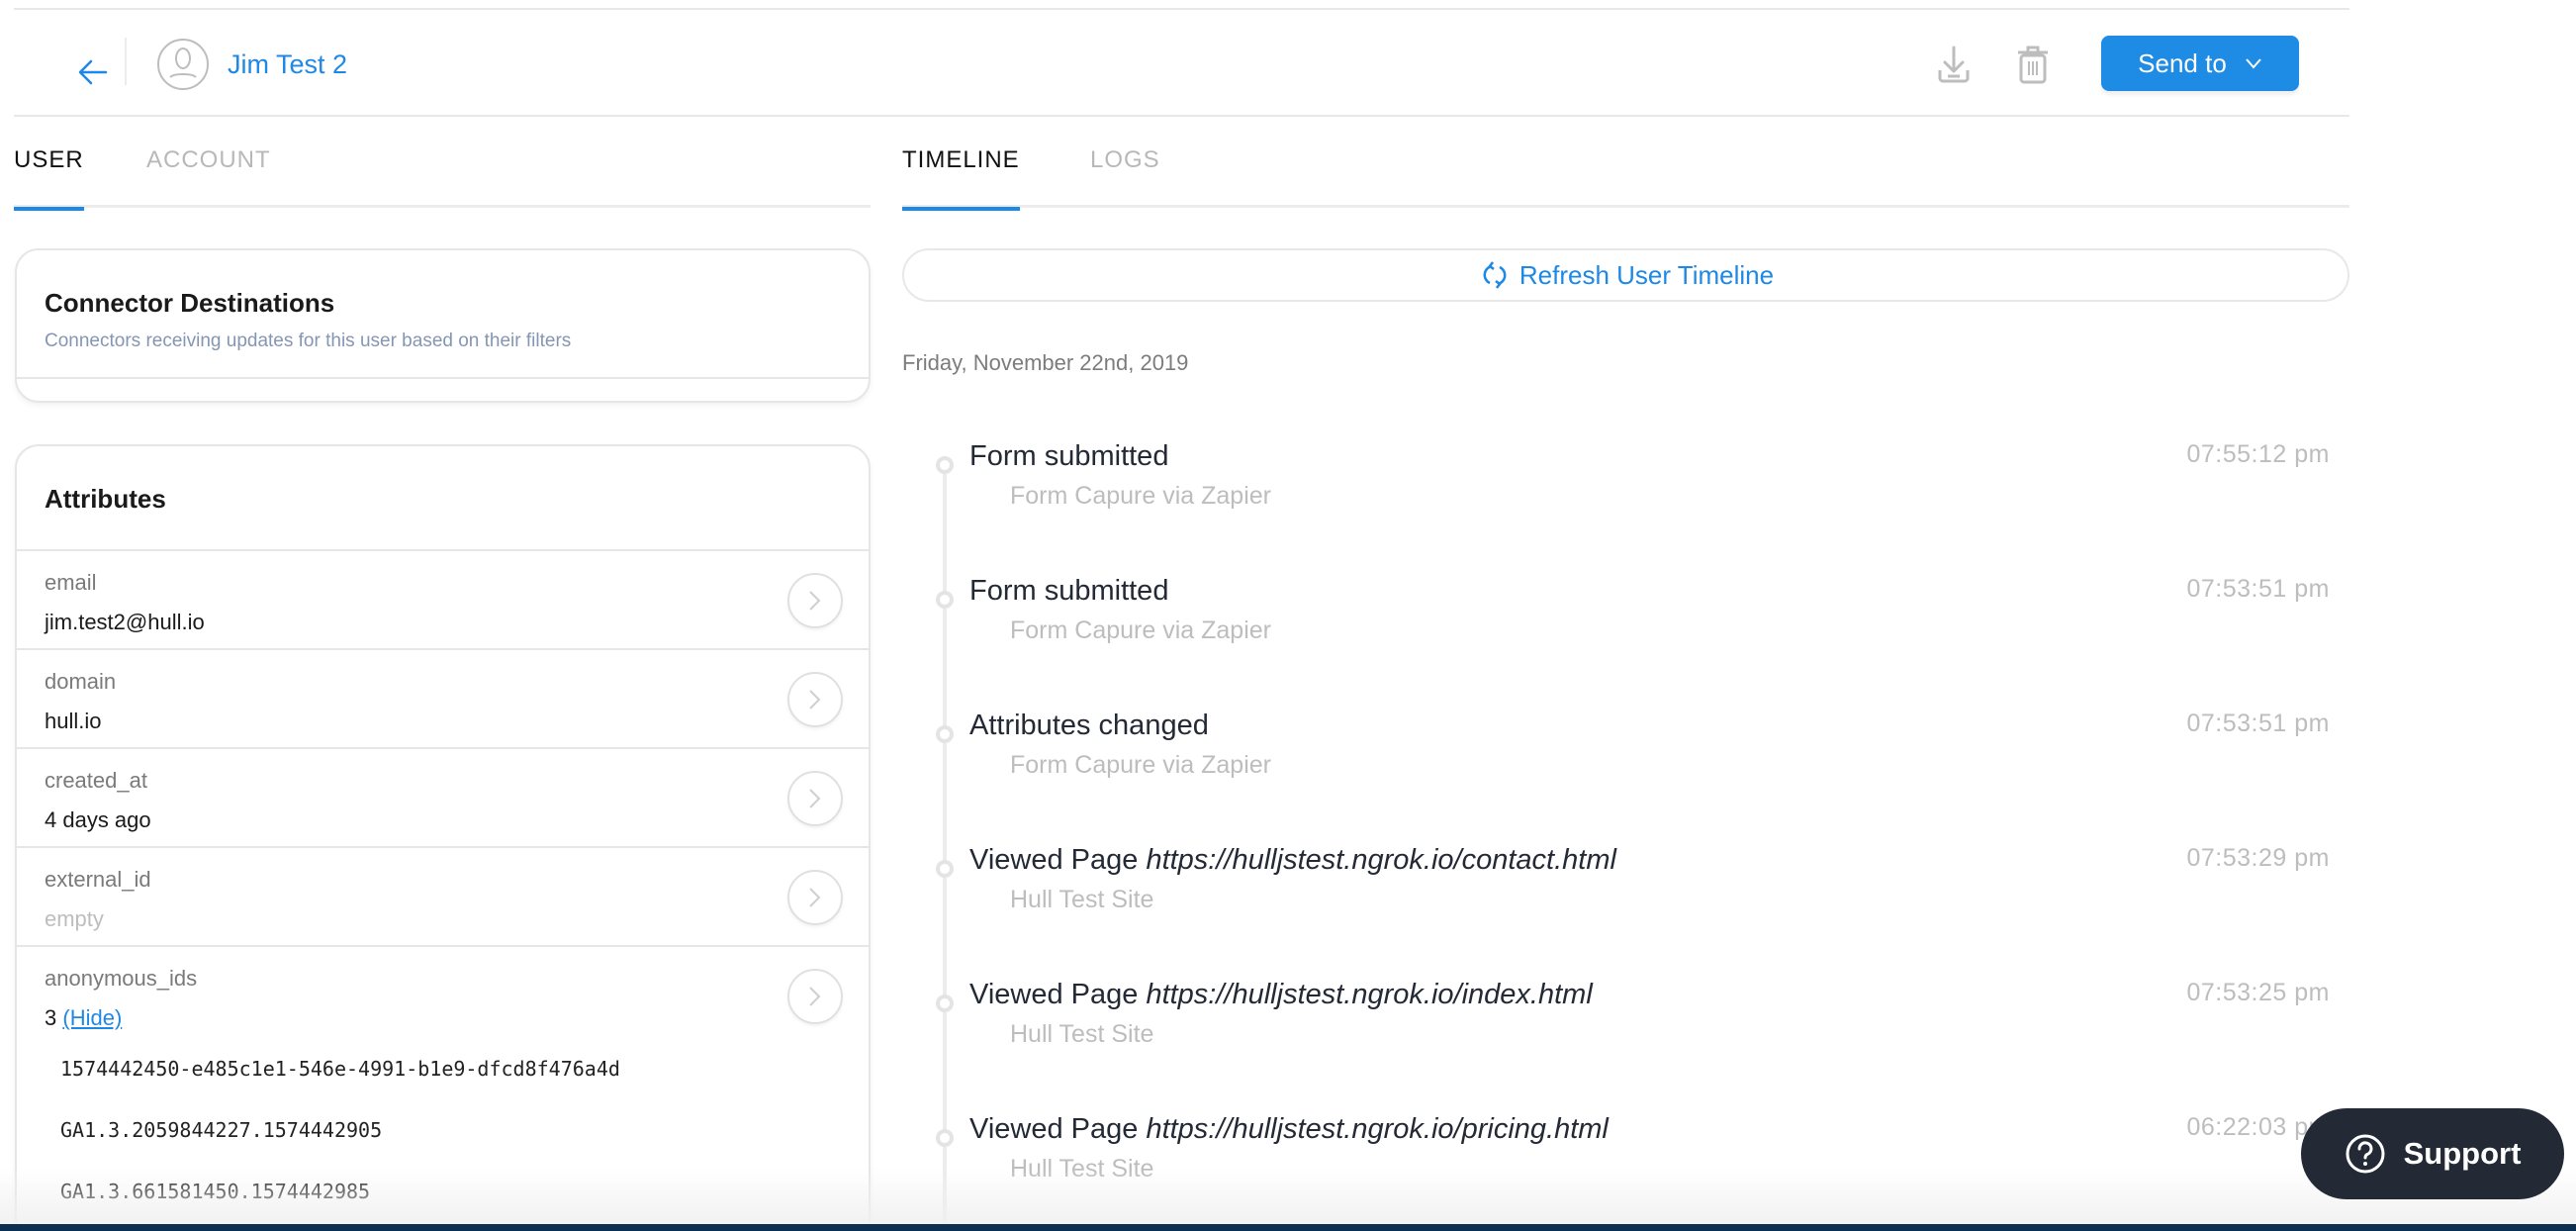  I want to click on support-button: Support, so click(2432, 1154).